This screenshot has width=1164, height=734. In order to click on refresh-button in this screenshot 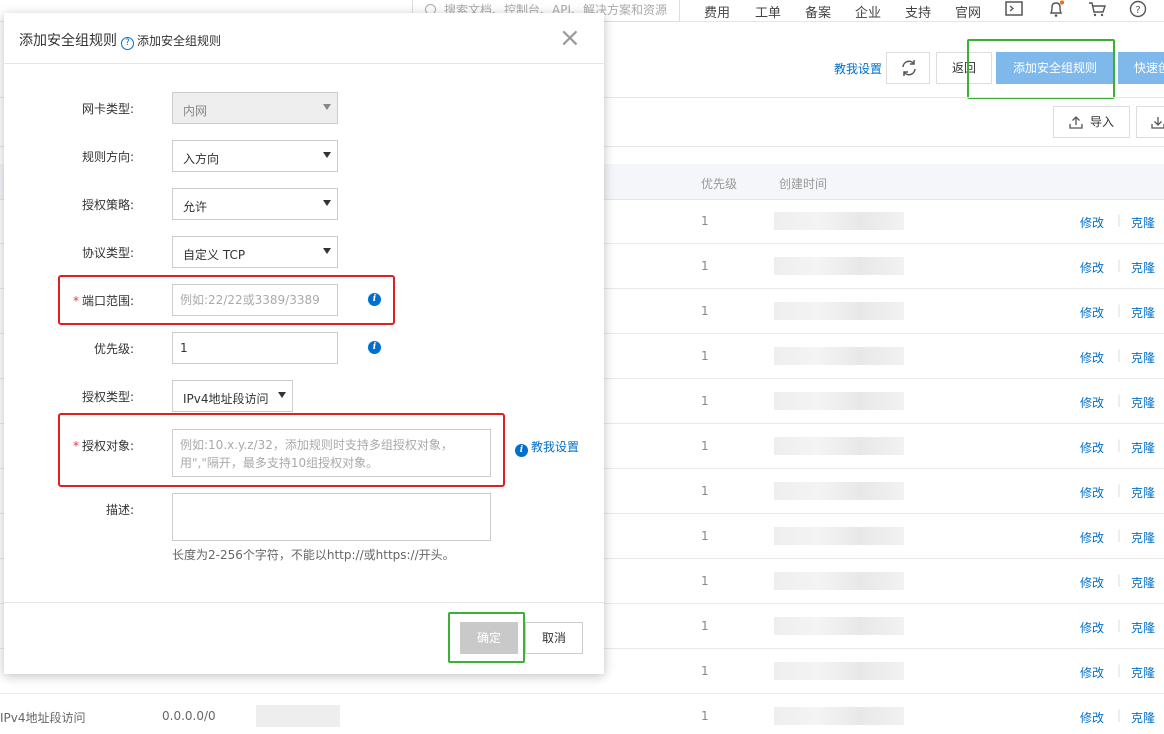, I will do `click(908, 68)`.